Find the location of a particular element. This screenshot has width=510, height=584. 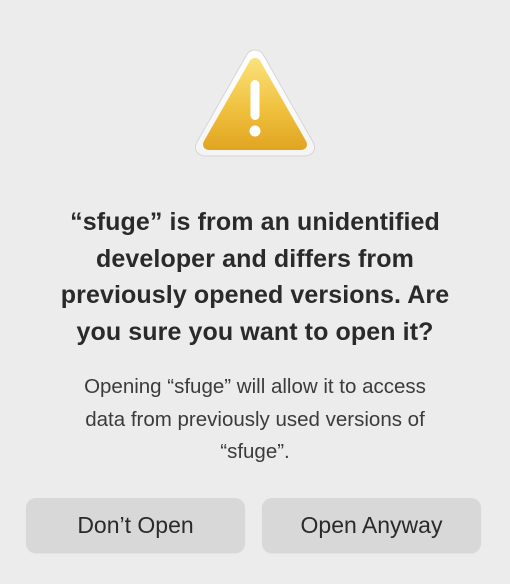

open-anyway-label: Open Anyway is located at coordinates (371, 525).